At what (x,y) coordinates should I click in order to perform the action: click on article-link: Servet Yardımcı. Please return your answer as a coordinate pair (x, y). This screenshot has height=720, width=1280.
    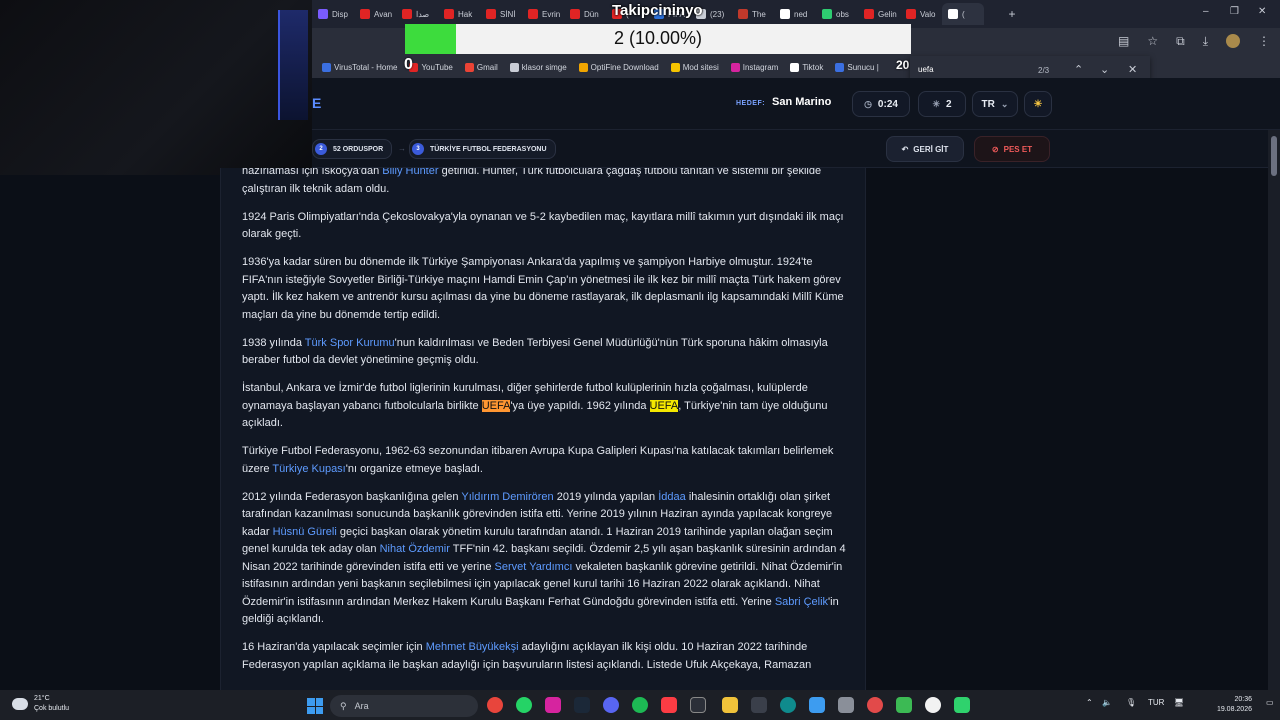
    Looking at the image, I should click on (534, 567).